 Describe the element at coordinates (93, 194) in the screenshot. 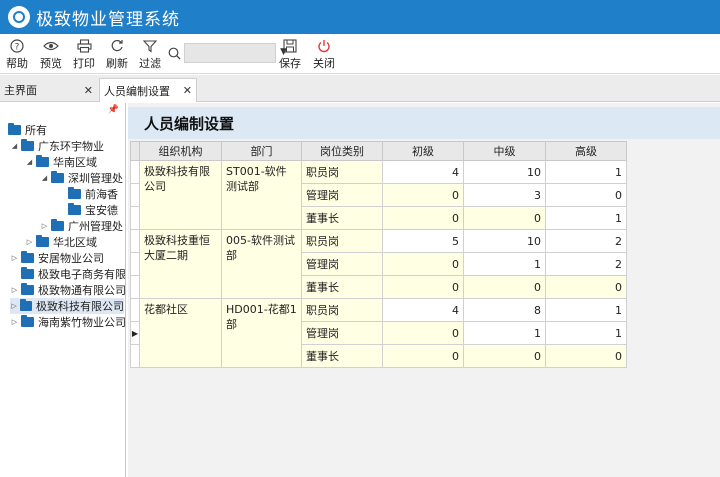

I see `tree-item: 前海香` at that location.